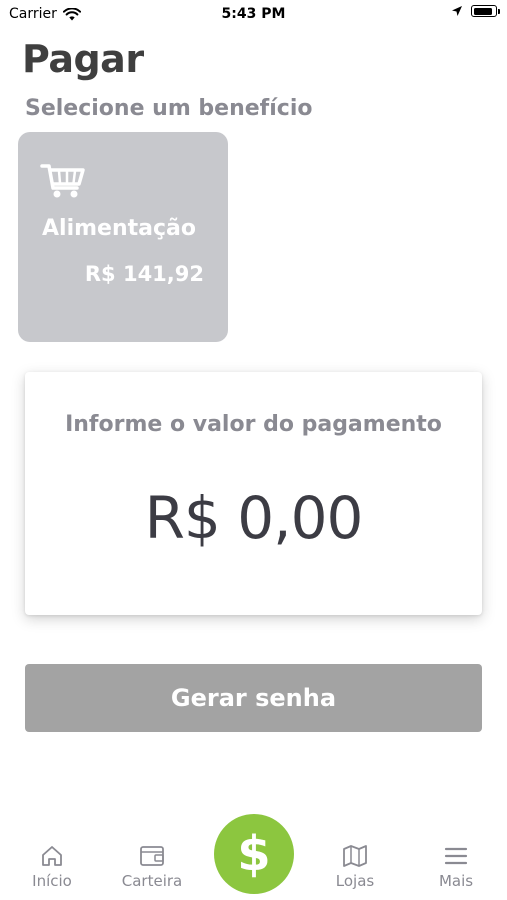  What do you see at coordinates (119, 228) in the screenshot?
I see `benefit-name: Alimentação` at bounding box center [119, 228].